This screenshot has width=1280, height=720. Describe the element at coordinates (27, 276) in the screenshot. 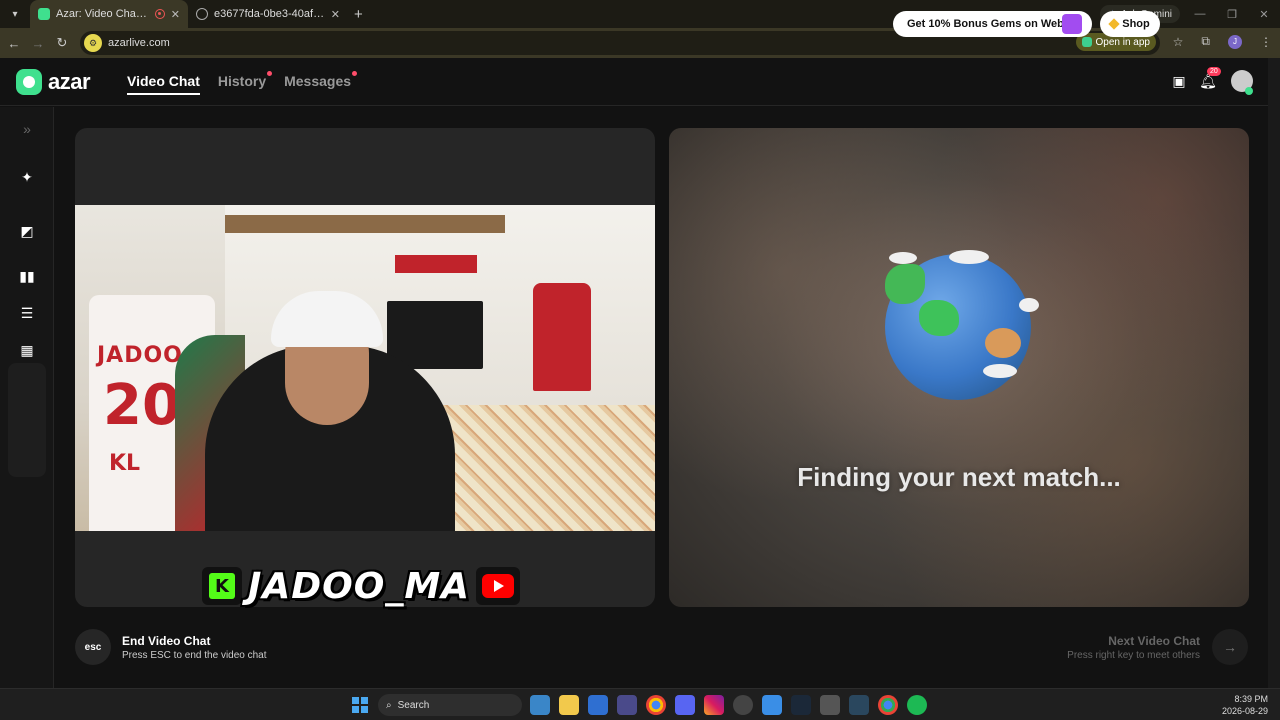

I see `layout-side-by-side-icon: ▮▮` at that location.